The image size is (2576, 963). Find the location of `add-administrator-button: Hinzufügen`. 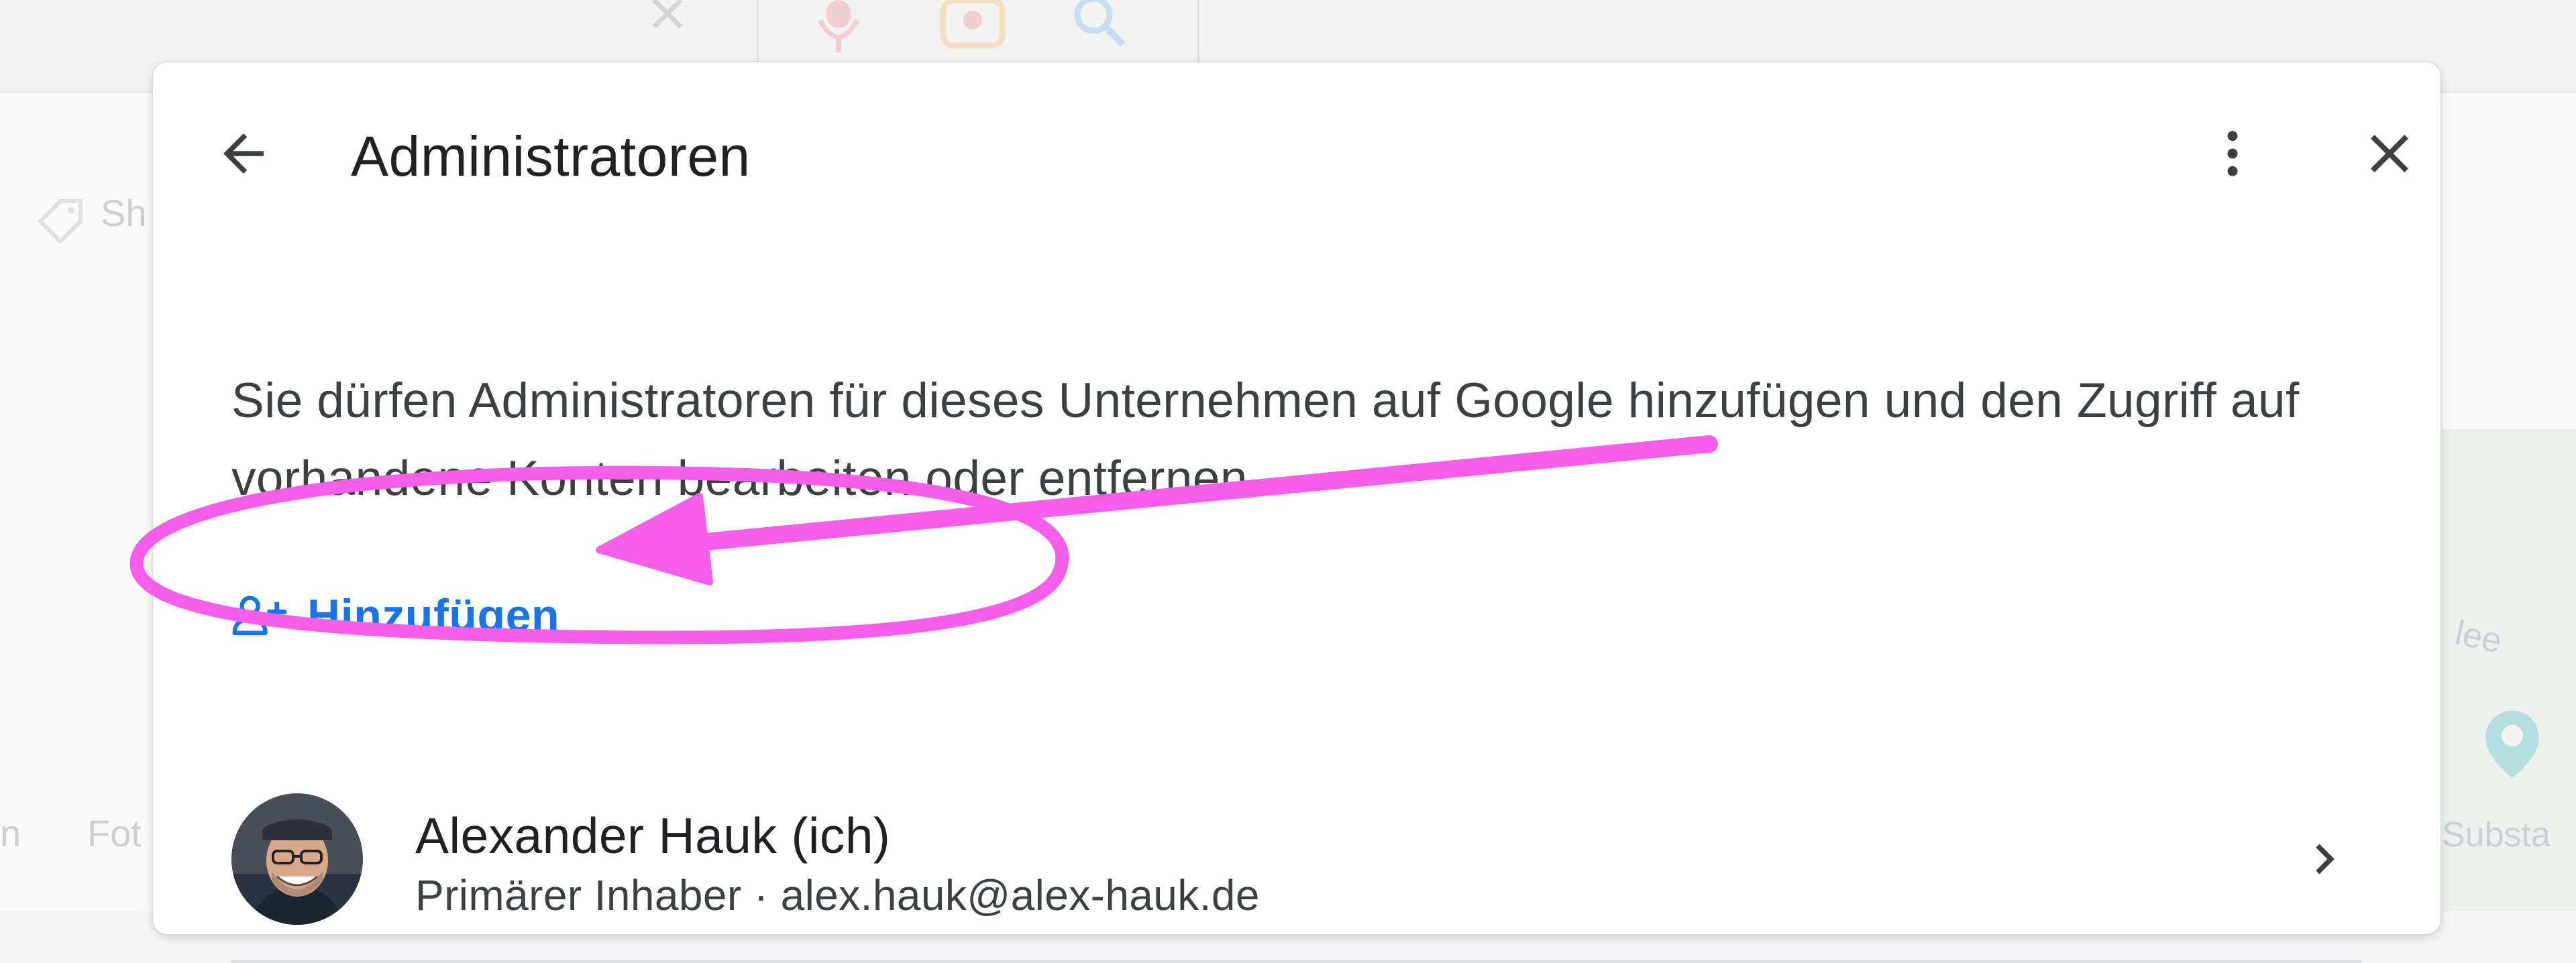

add-administrator-button: Hinzufügen is located at coordinates (397, 615).